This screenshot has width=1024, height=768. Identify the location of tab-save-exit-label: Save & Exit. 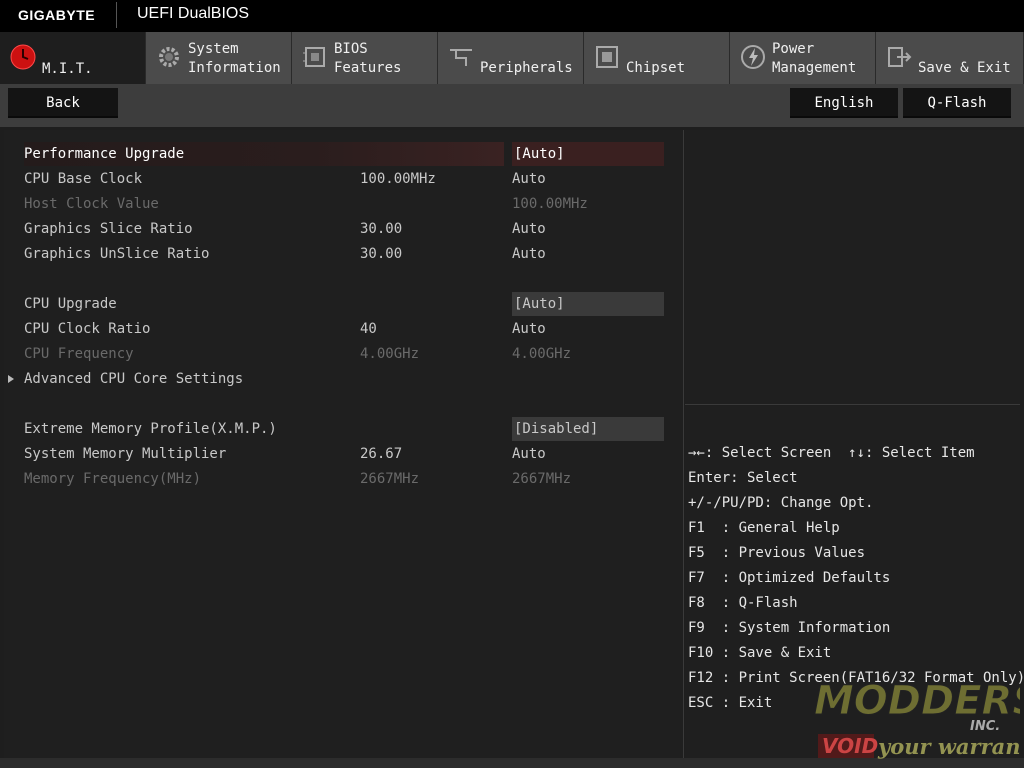
(964, 68).